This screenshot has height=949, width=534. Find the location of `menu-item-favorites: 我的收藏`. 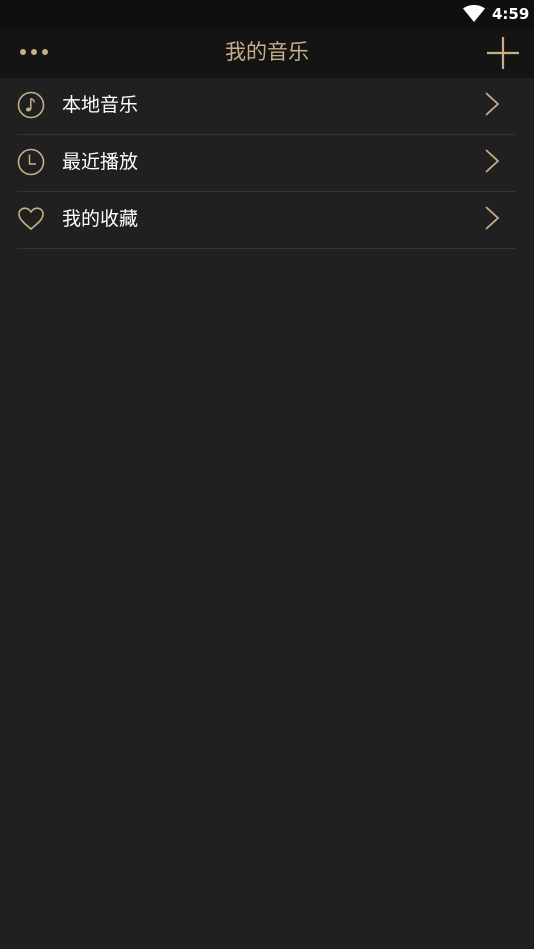

menu-item-favorites: 我的收藏 is located at coordinates (266, 220).